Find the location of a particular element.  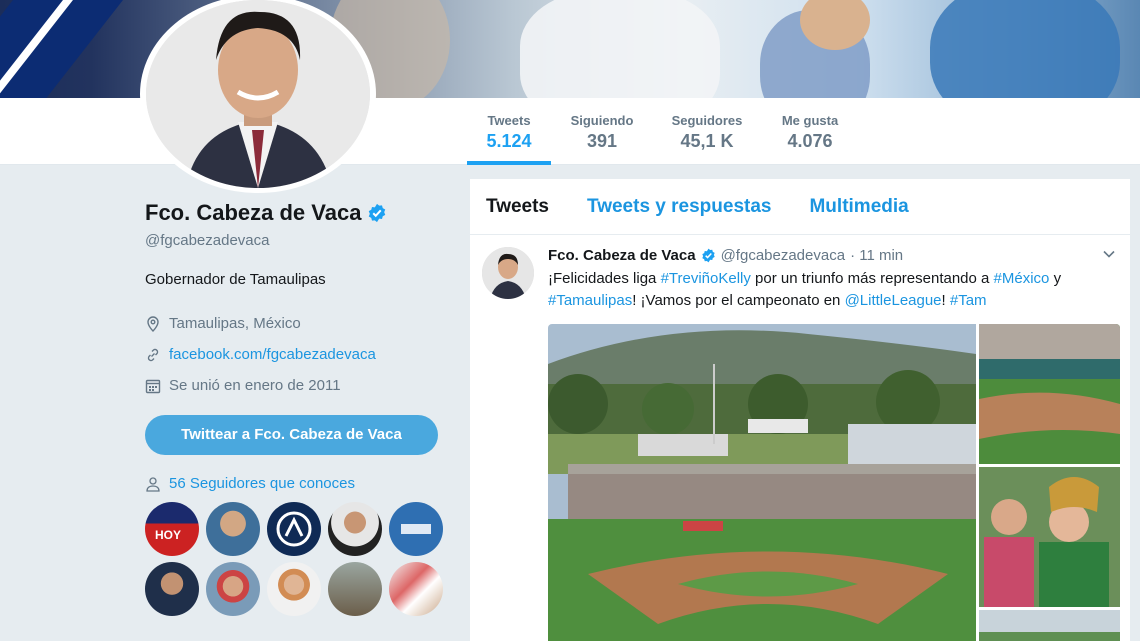

tweet-photo-fans is located at coordinates (1049, 537).